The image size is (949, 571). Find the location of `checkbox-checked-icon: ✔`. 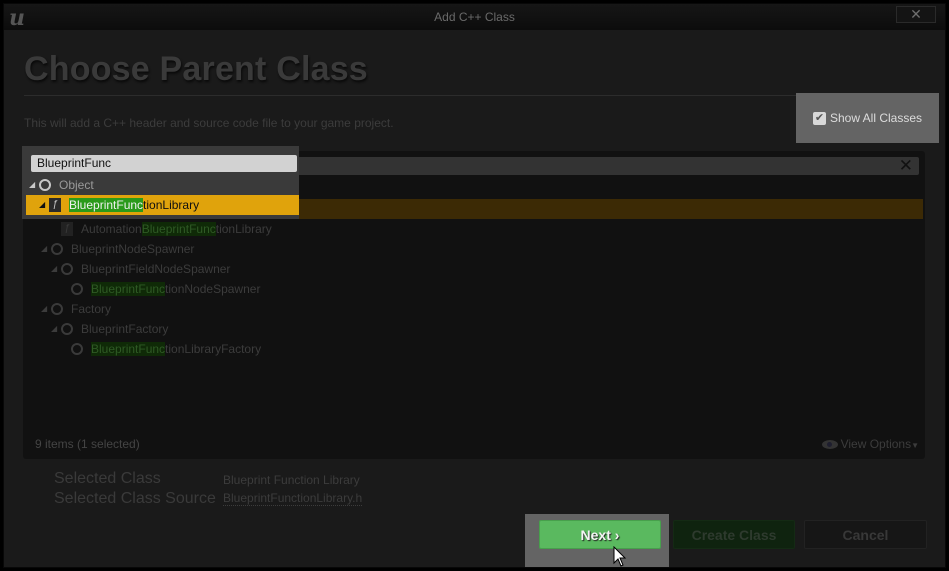

checkbox-checked-icon: ✔ is located at coordinates (819, 118).